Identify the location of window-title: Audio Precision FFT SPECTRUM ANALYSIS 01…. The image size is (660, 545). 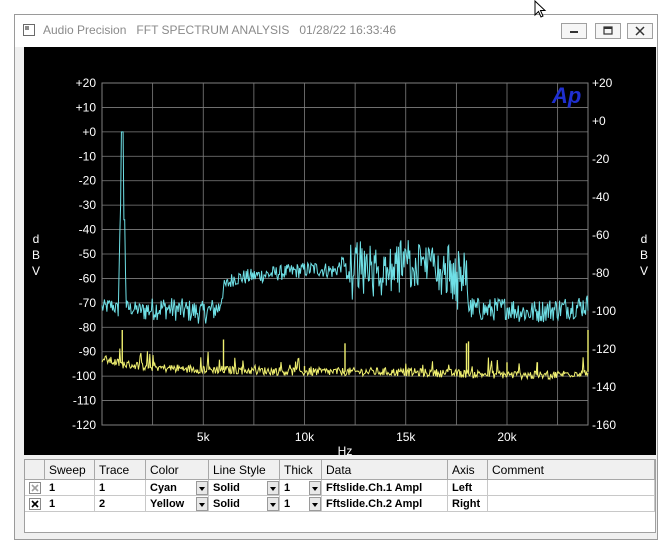
(220, 30).